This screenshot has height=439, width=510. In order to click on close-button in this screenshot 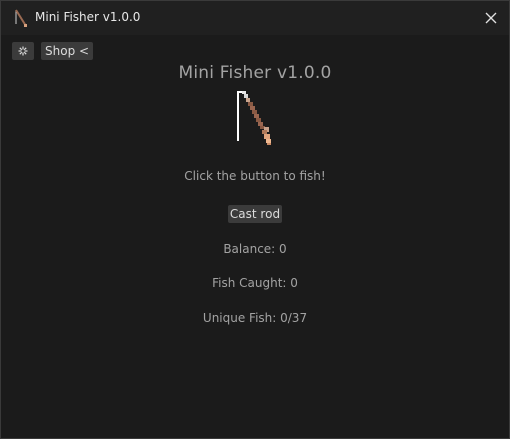, I will do `click(491, 18)`.